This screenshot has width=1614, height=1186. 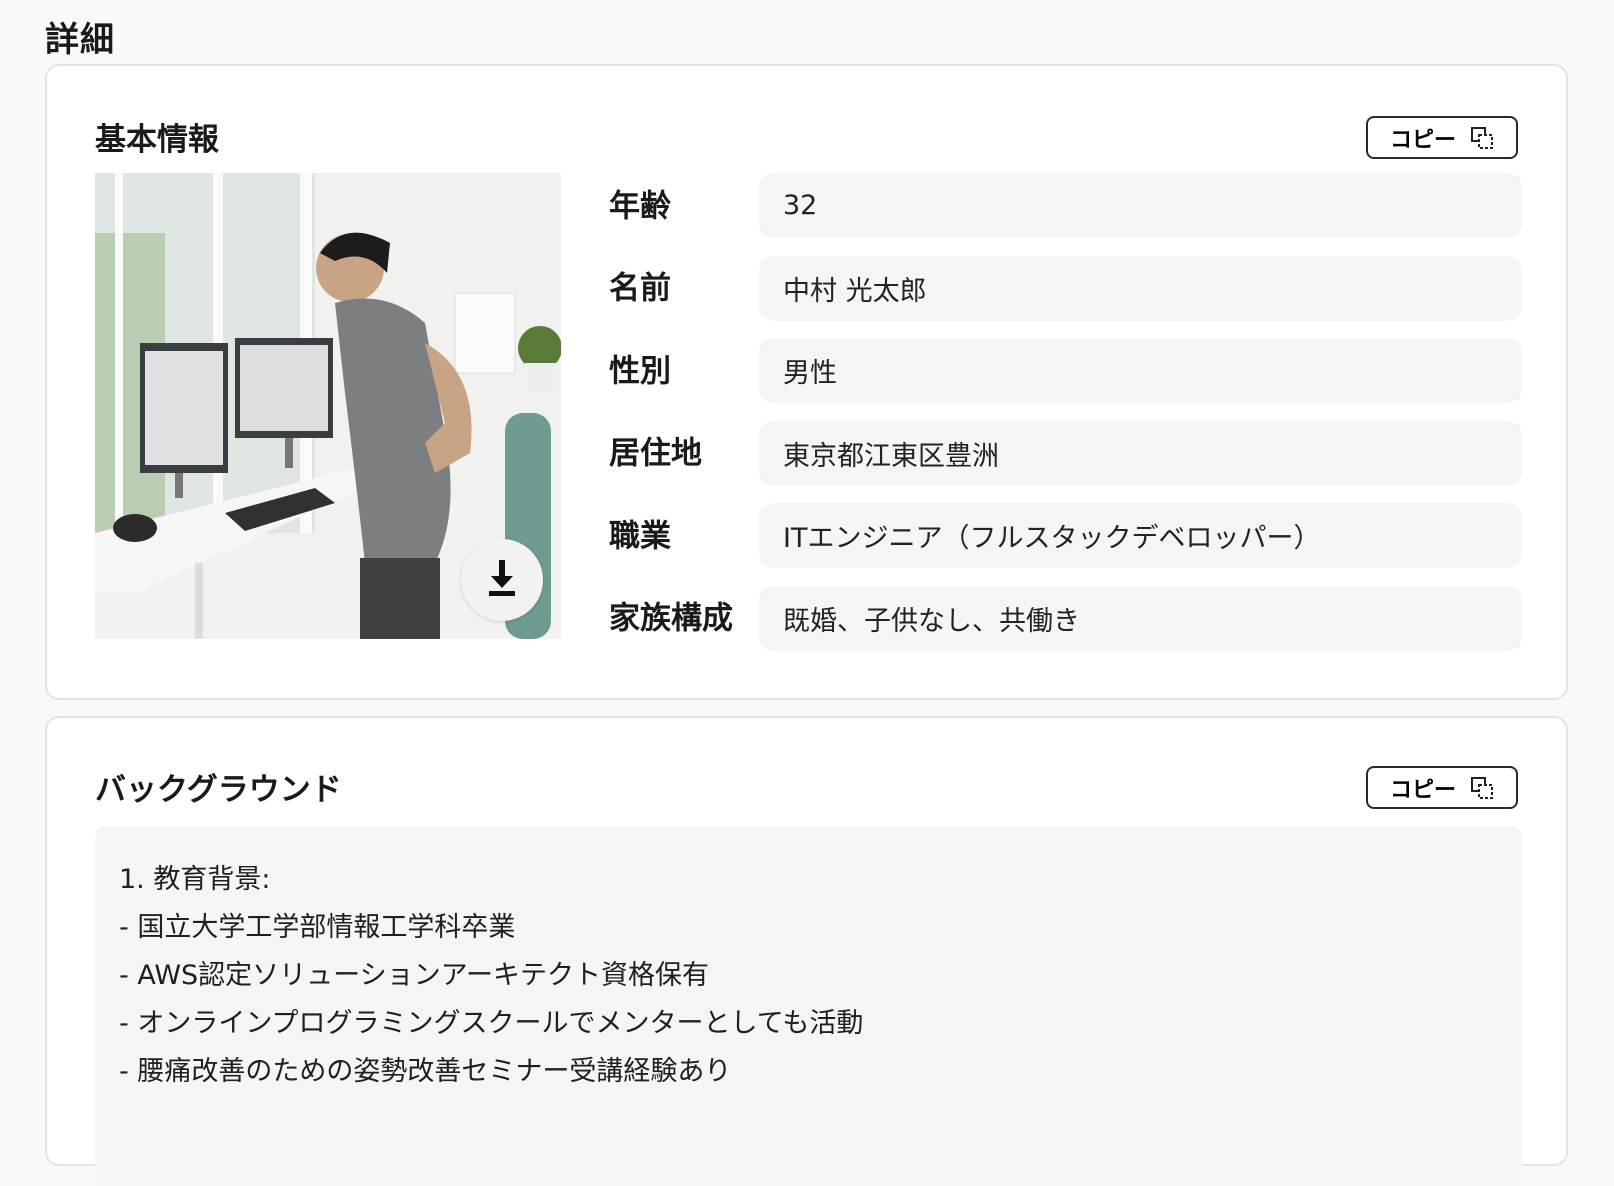 I want to click on background-copy-button: コピー, so click(x=1442, y=787).